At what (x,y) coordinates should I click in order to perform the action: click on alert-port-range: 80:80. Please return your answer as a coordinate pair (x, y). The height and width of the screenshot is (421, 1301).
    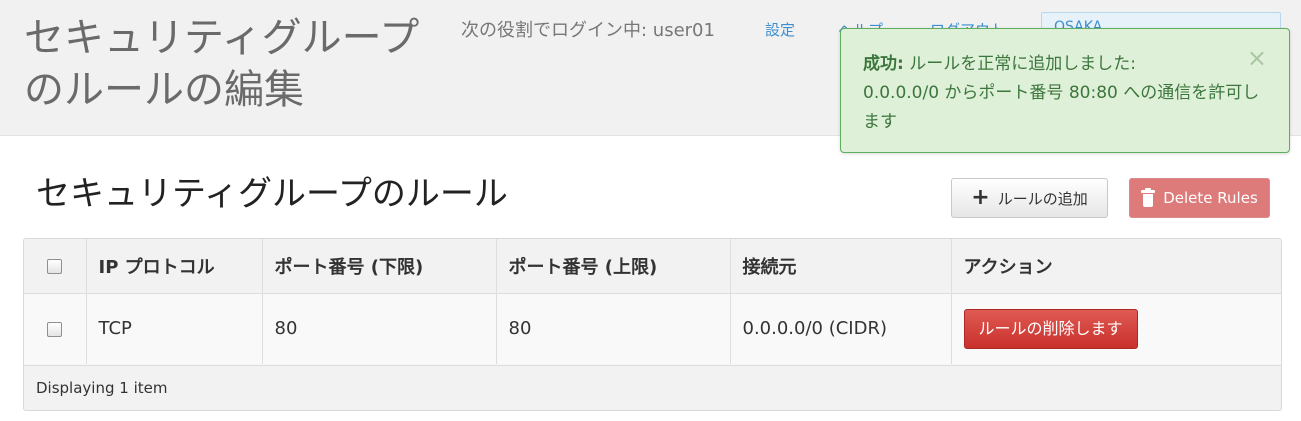
    Looking at the image, I should click on (1093, 93).